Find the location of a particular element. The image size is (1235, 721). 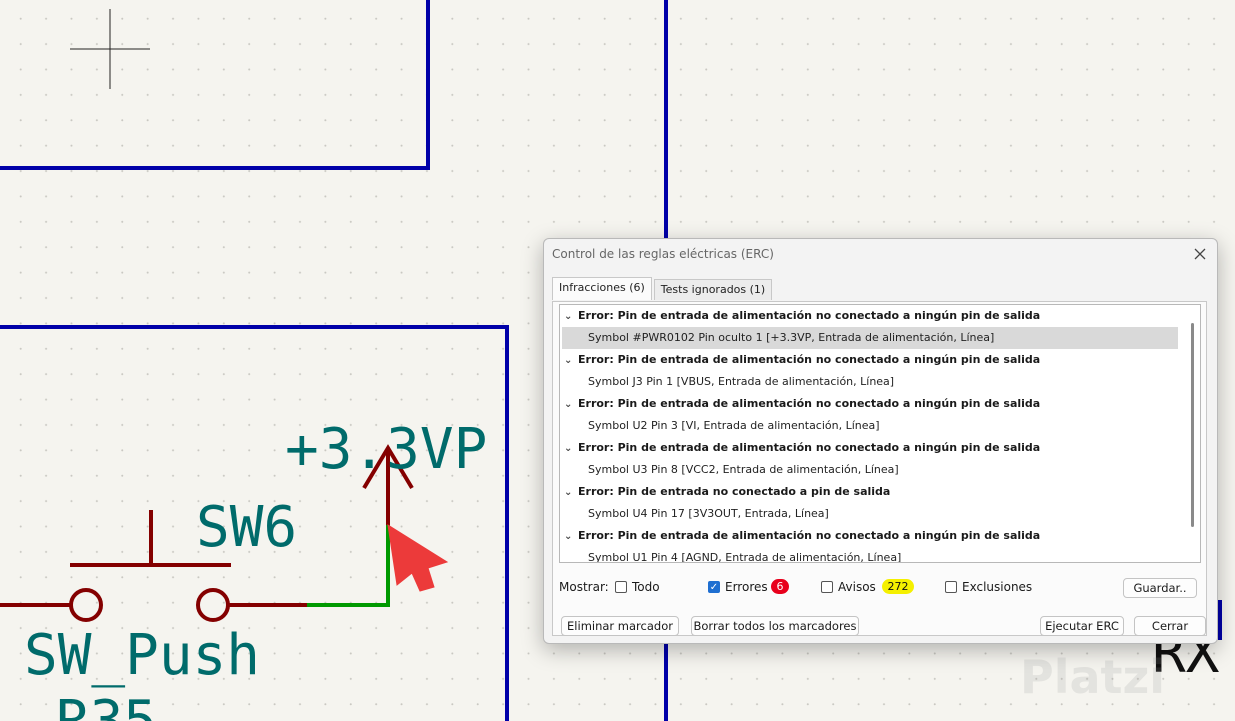

delete-all-markers-button: Borrar todos los marcadores is located at coordinates (775, 626).